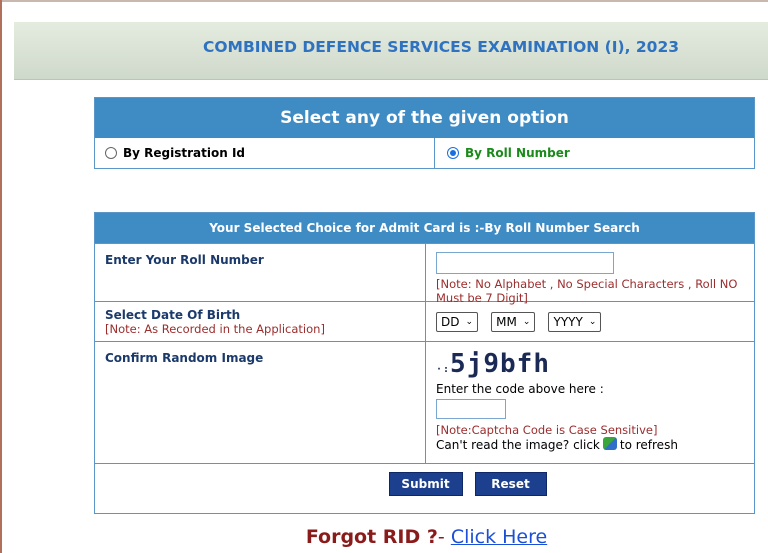  Describe the element at coordinates (568, 322) in the screenshot. I see `year-select-value: YYYY` at that location.